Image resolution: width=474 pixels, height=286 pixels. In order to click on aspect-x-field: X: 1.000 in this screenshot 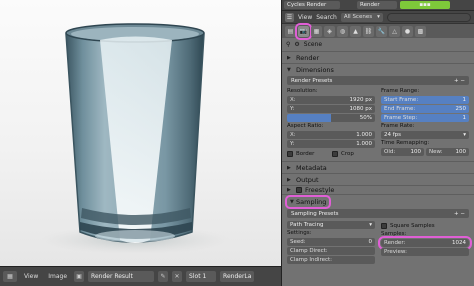, I will do `click(331, 135)`.